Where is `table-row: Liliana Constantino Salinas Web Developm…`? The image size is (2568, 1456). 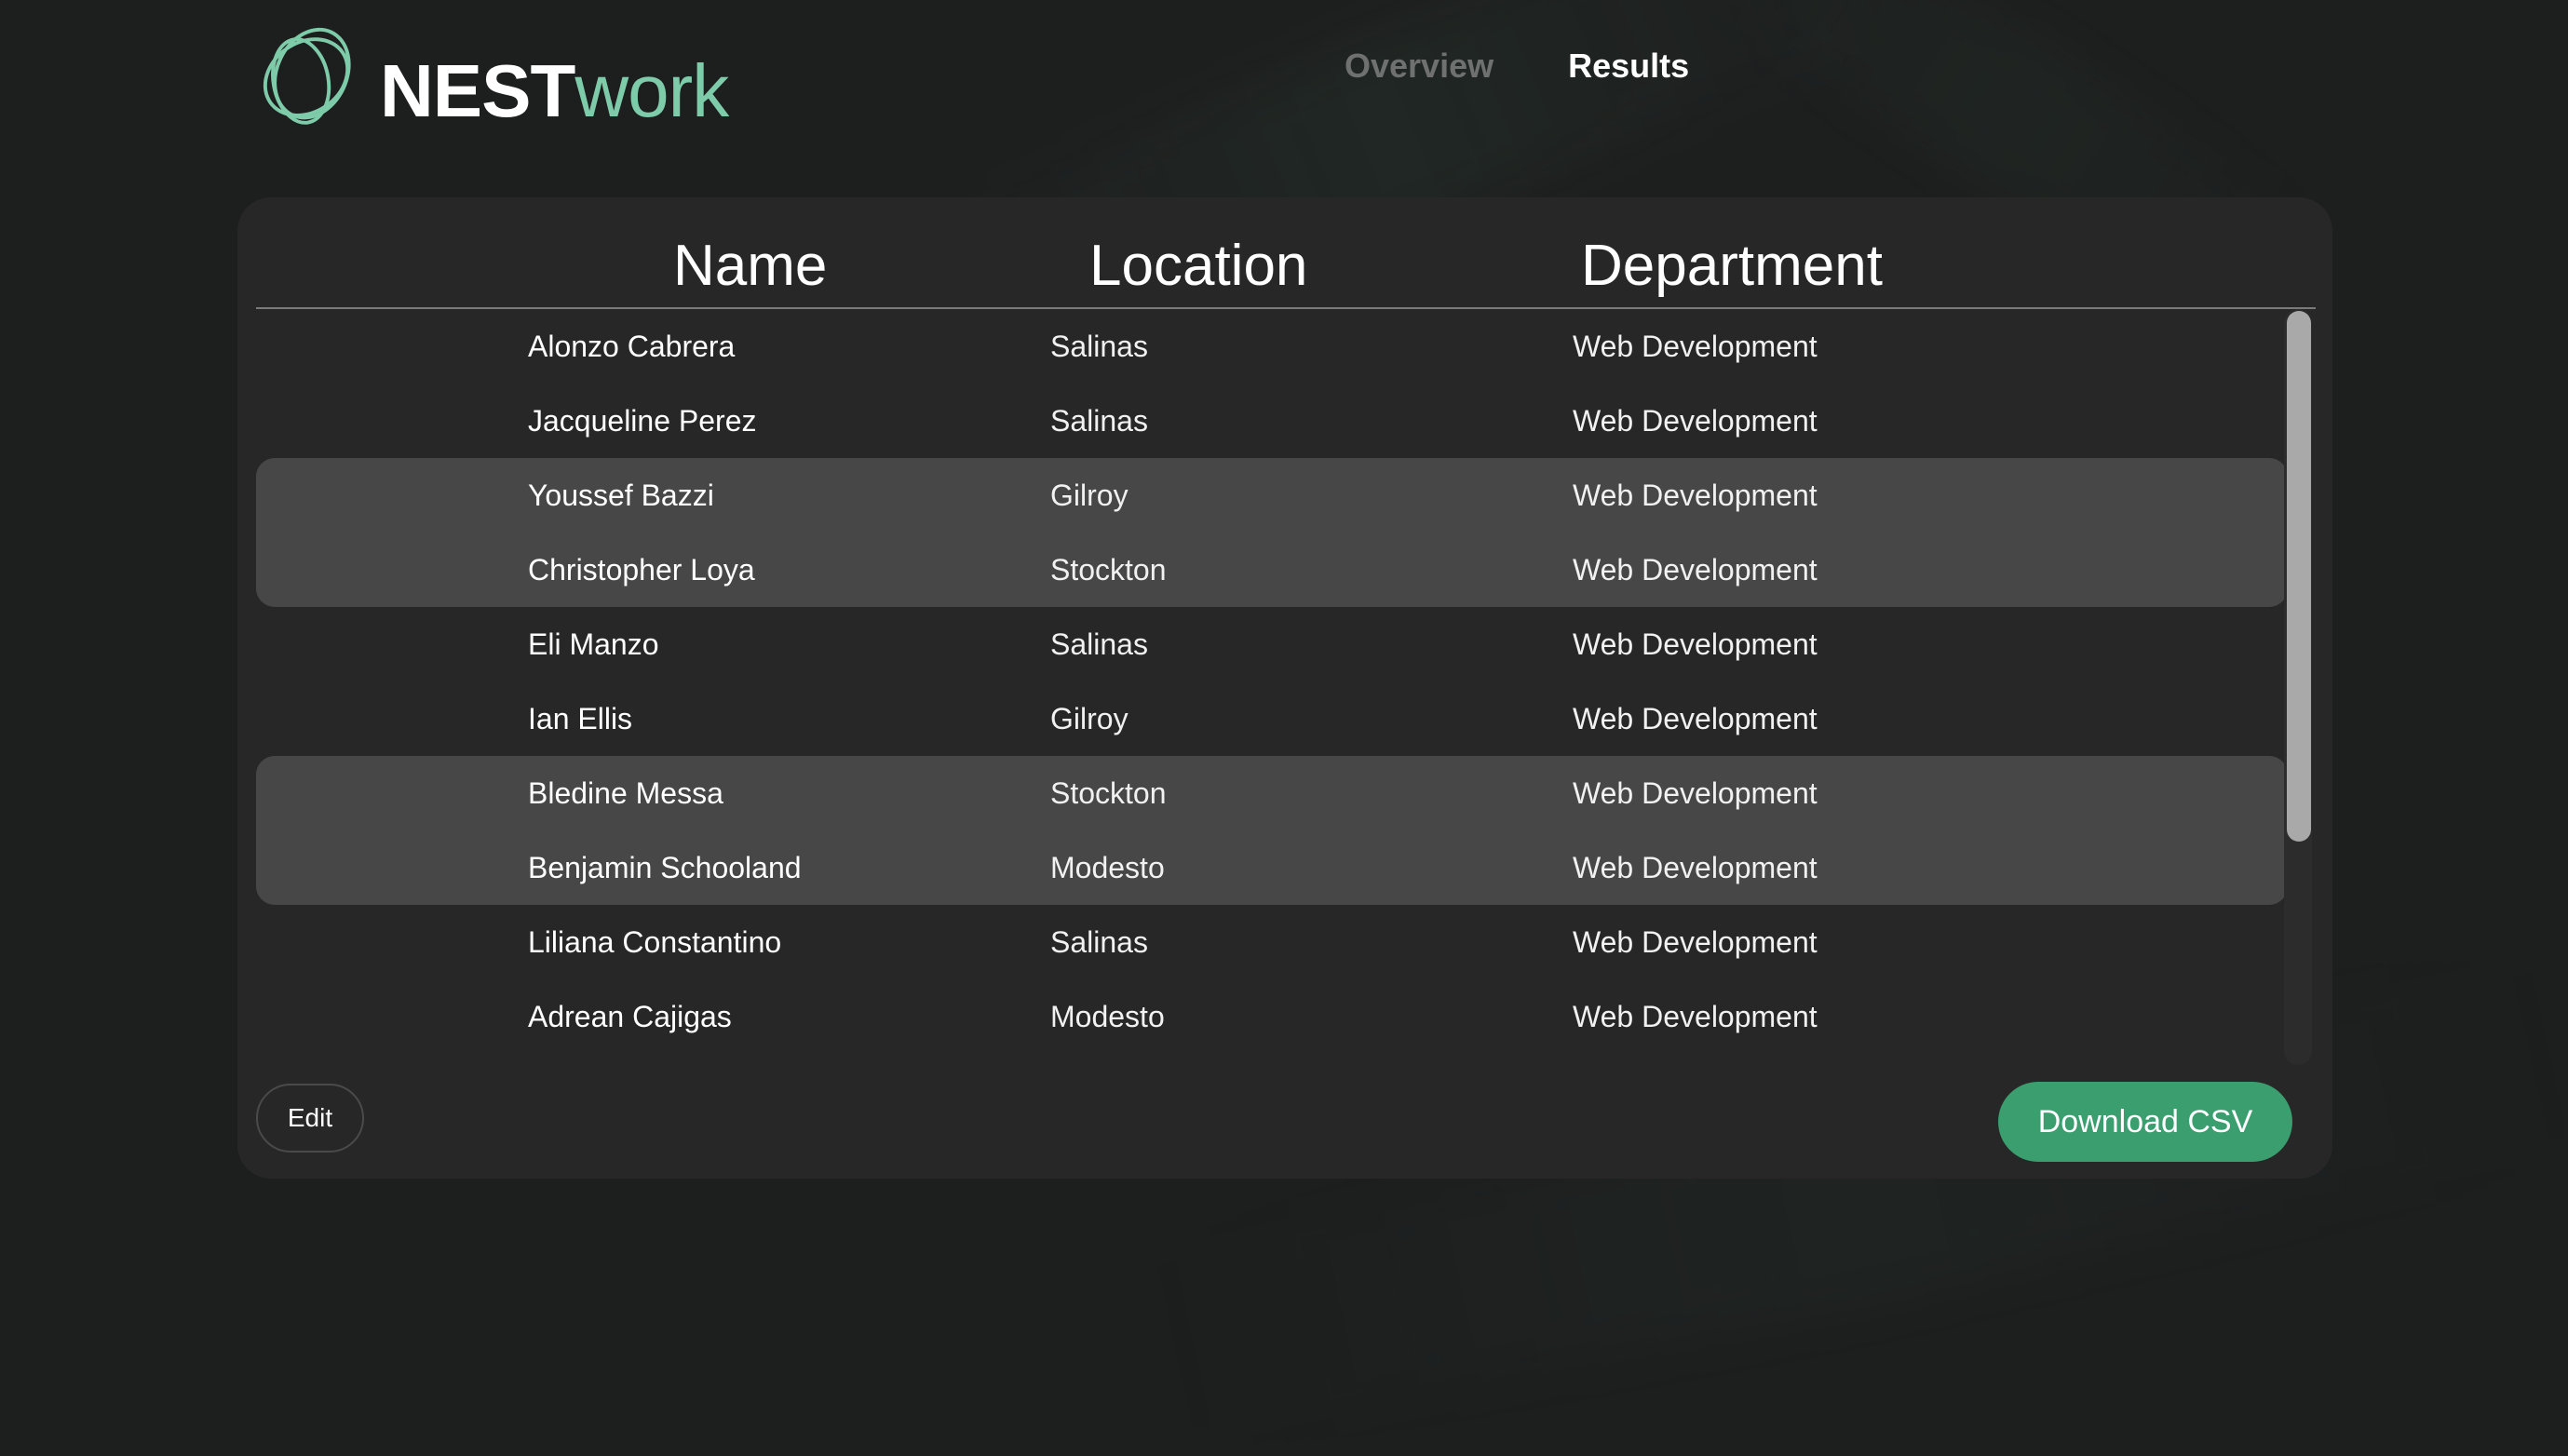 table-row: Liliana Constantino Salinas Web Developm… is located at coordinates (1272, 942).